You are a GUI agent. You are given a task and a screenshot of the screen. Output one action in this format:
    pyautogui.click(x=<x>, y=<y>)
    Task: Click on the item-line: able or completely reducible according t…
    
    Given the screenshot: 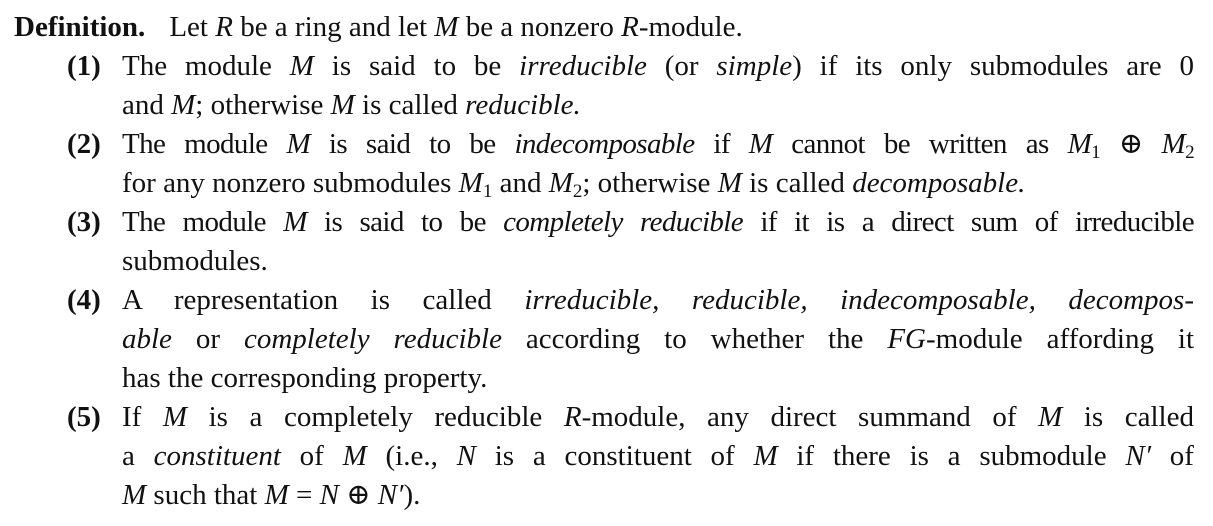 What is the action you would take?
    pyautogui.click(x=658, y=339)
    